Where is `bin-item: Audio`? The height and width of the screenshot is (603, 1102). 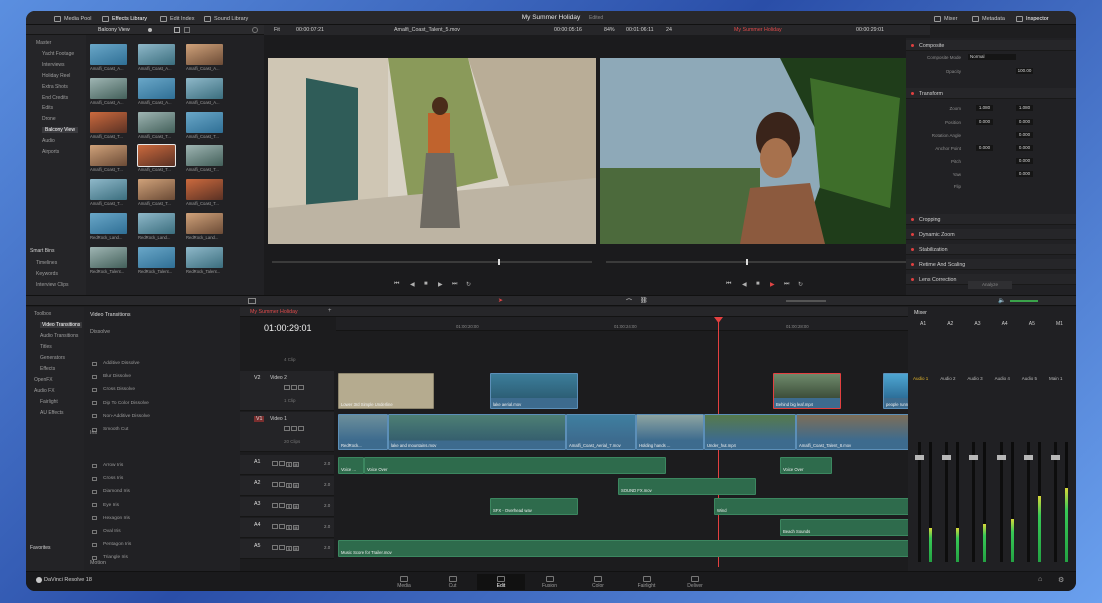
bin-item: Audio is located at coordinates (48, 141).